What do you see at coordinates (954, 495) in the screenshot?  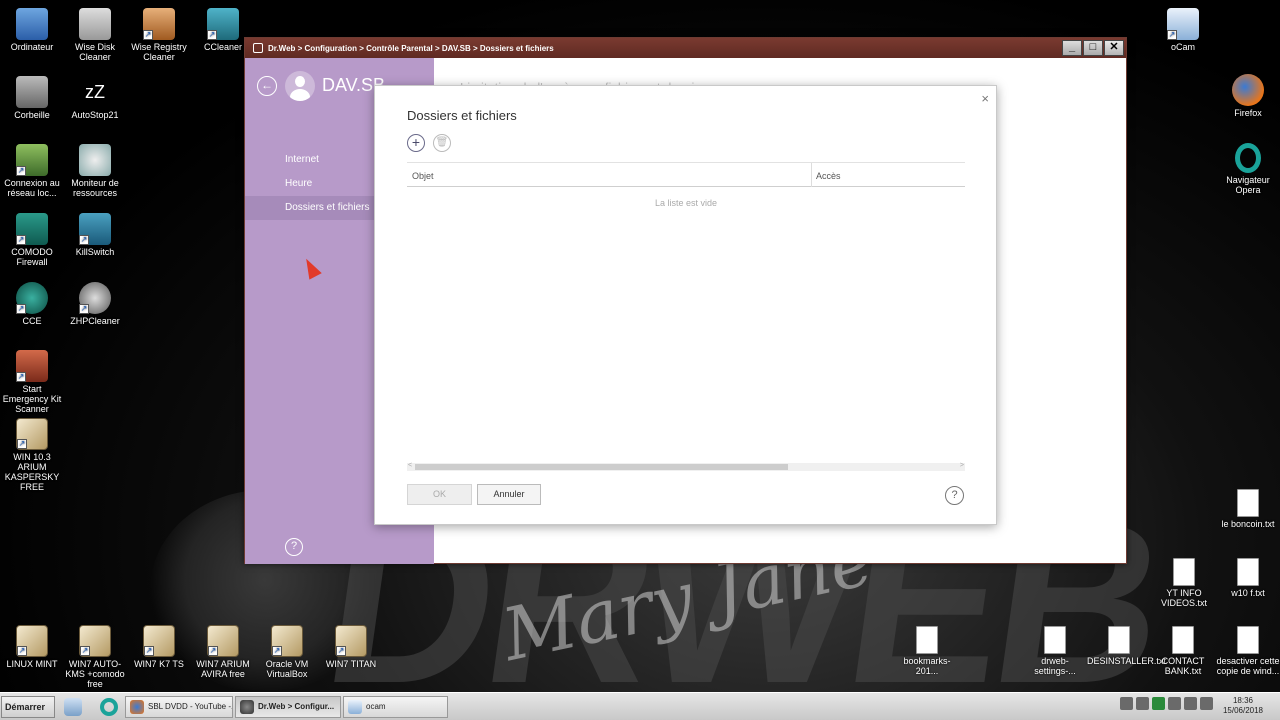 I see `dialog-help-icon: ?` at bounding box center [954, 495].